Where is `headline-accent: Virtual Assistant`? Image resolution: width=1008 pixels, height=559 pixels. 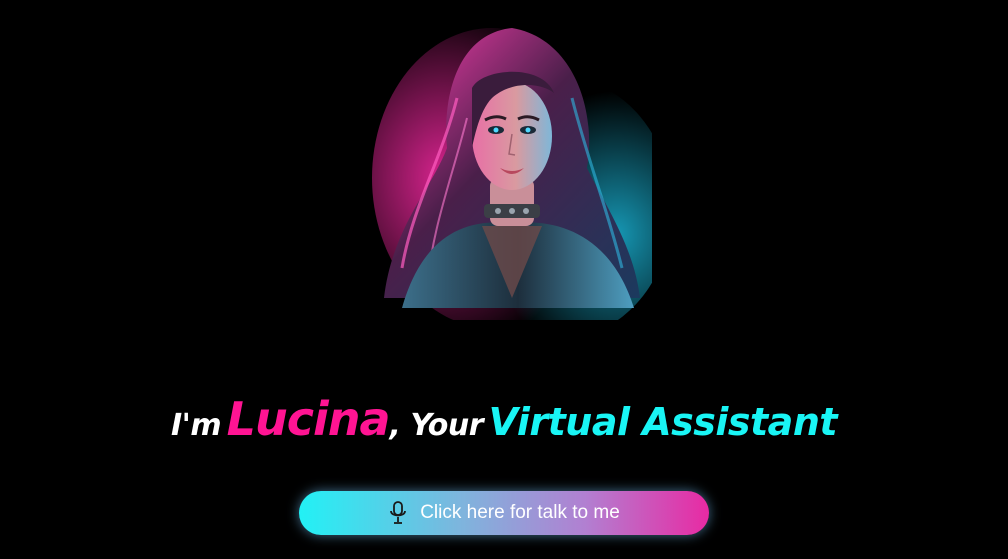
headline-accent: Virtual Assistant is located at coordinates (663, 422).